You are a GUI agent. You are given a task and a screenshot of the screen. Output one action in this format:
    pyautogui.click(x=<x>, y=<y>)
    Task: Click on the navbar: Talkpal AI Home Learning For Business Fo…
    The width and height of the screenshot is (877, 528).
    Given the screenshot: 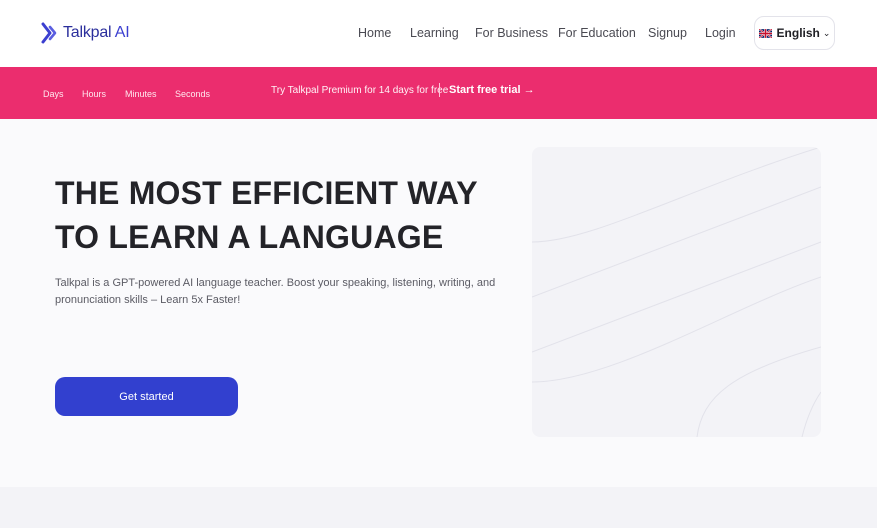 What is the action you would take?
    pyautogui.click(x=438, y=33)
    